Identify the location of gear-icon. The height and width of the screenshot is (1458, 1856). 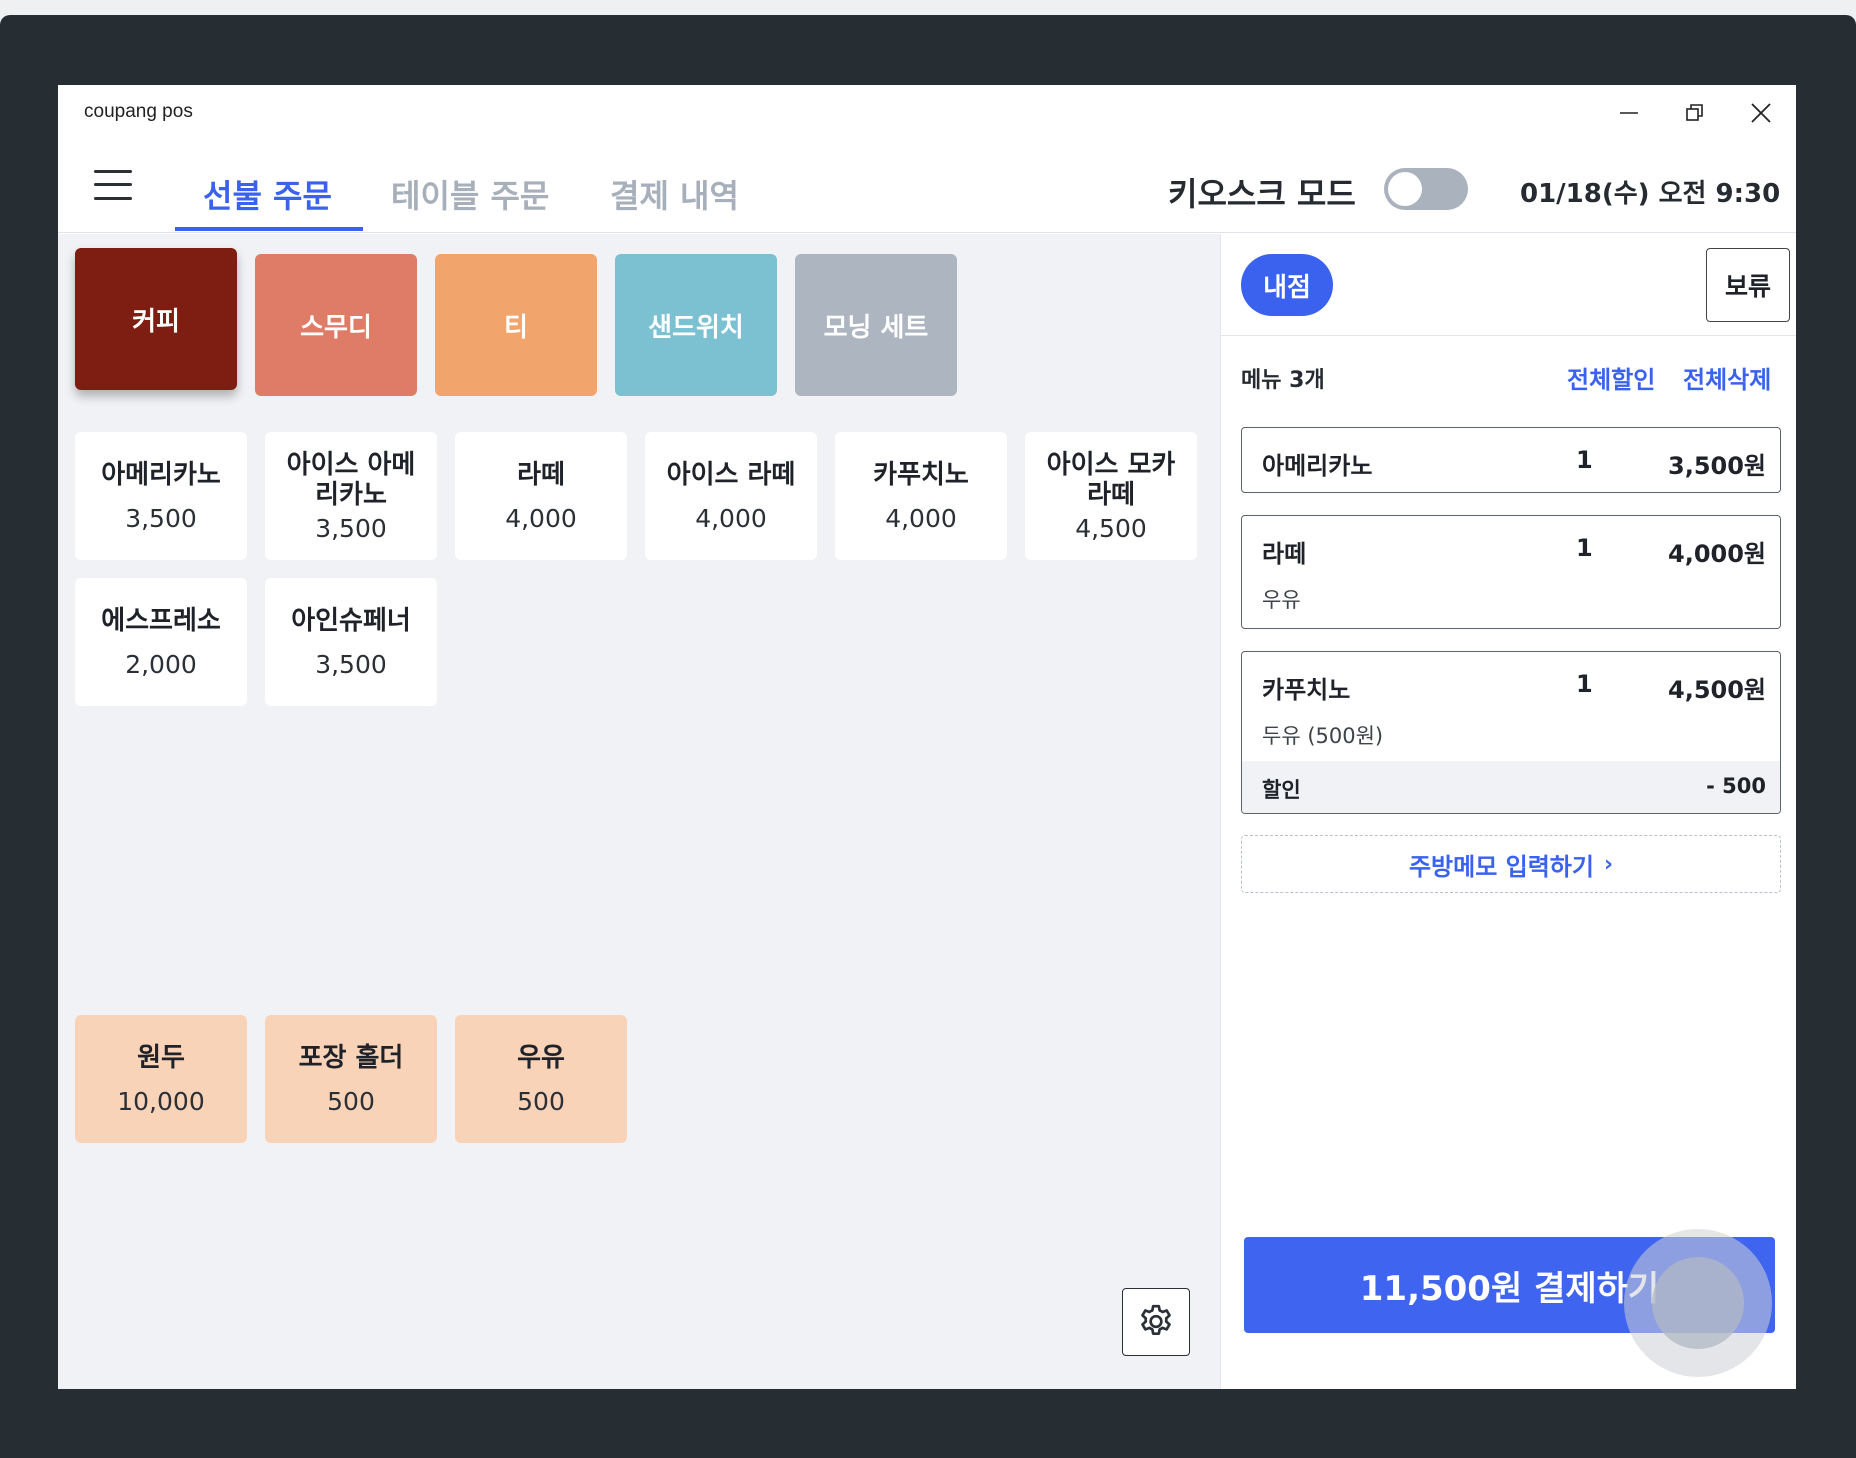
(1156, 1319).